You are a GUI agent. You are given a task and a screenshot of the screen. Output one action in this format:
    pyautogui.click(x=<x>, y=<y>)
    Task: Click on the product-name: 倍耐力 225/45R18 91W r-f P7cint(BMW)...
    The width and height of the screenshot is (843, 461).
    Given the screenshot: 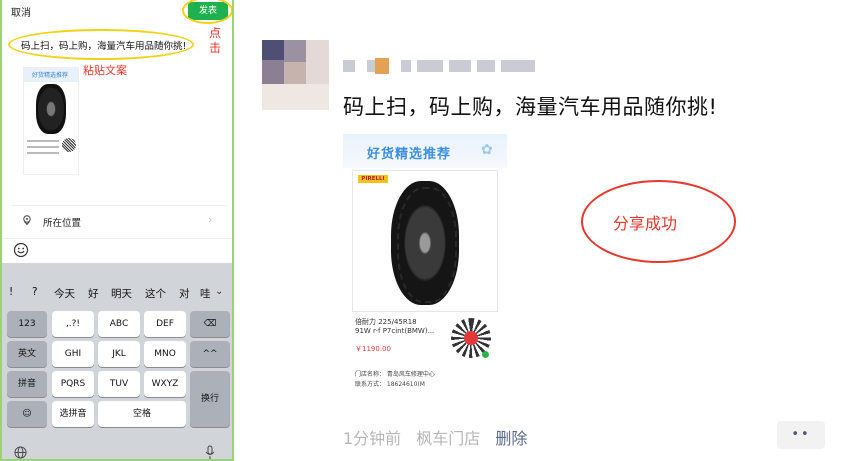 What is the action you would take?
    pyautogui.click(x=395, y=326)
    